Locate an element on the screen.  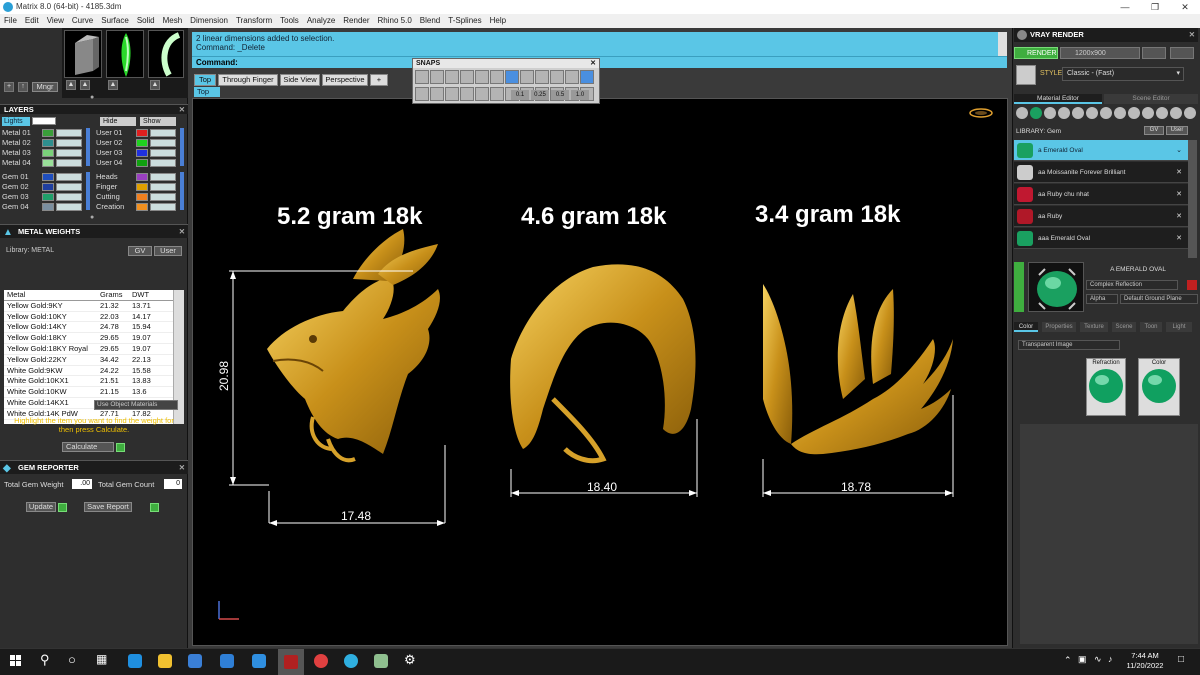
menu-curve: Curve is located at coordinates (82, 21).